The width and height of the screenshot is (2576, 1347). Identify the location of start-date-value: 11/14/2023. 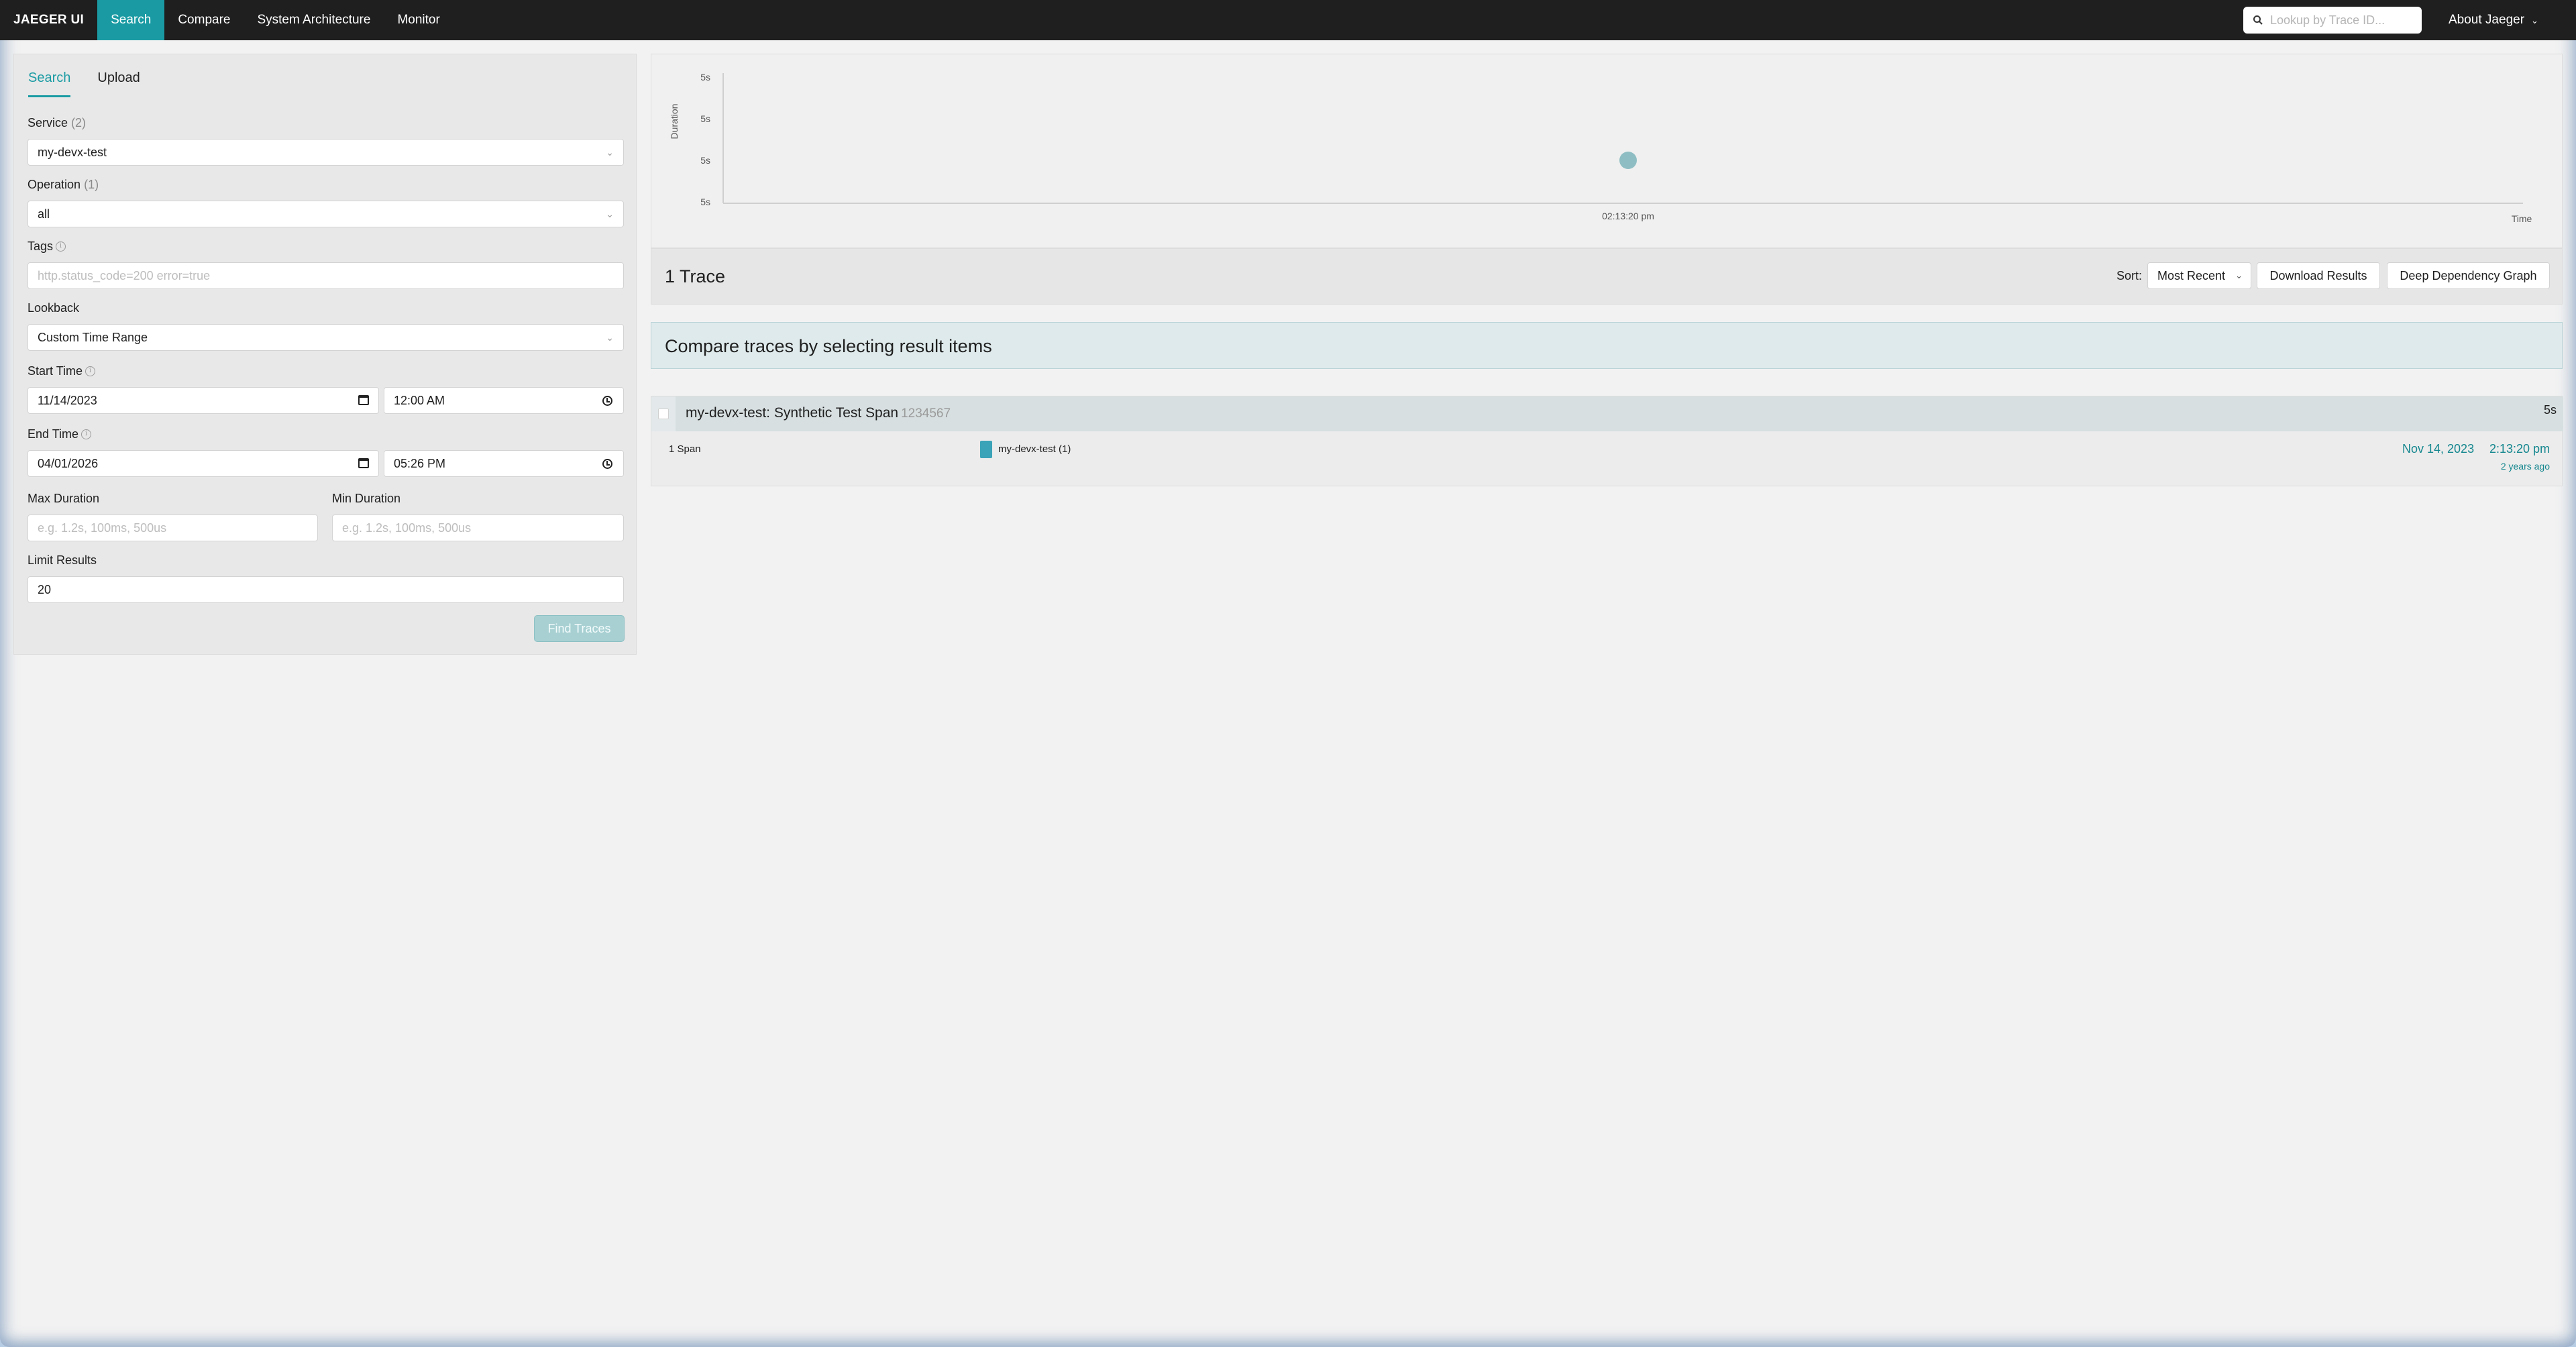
(67, 400).